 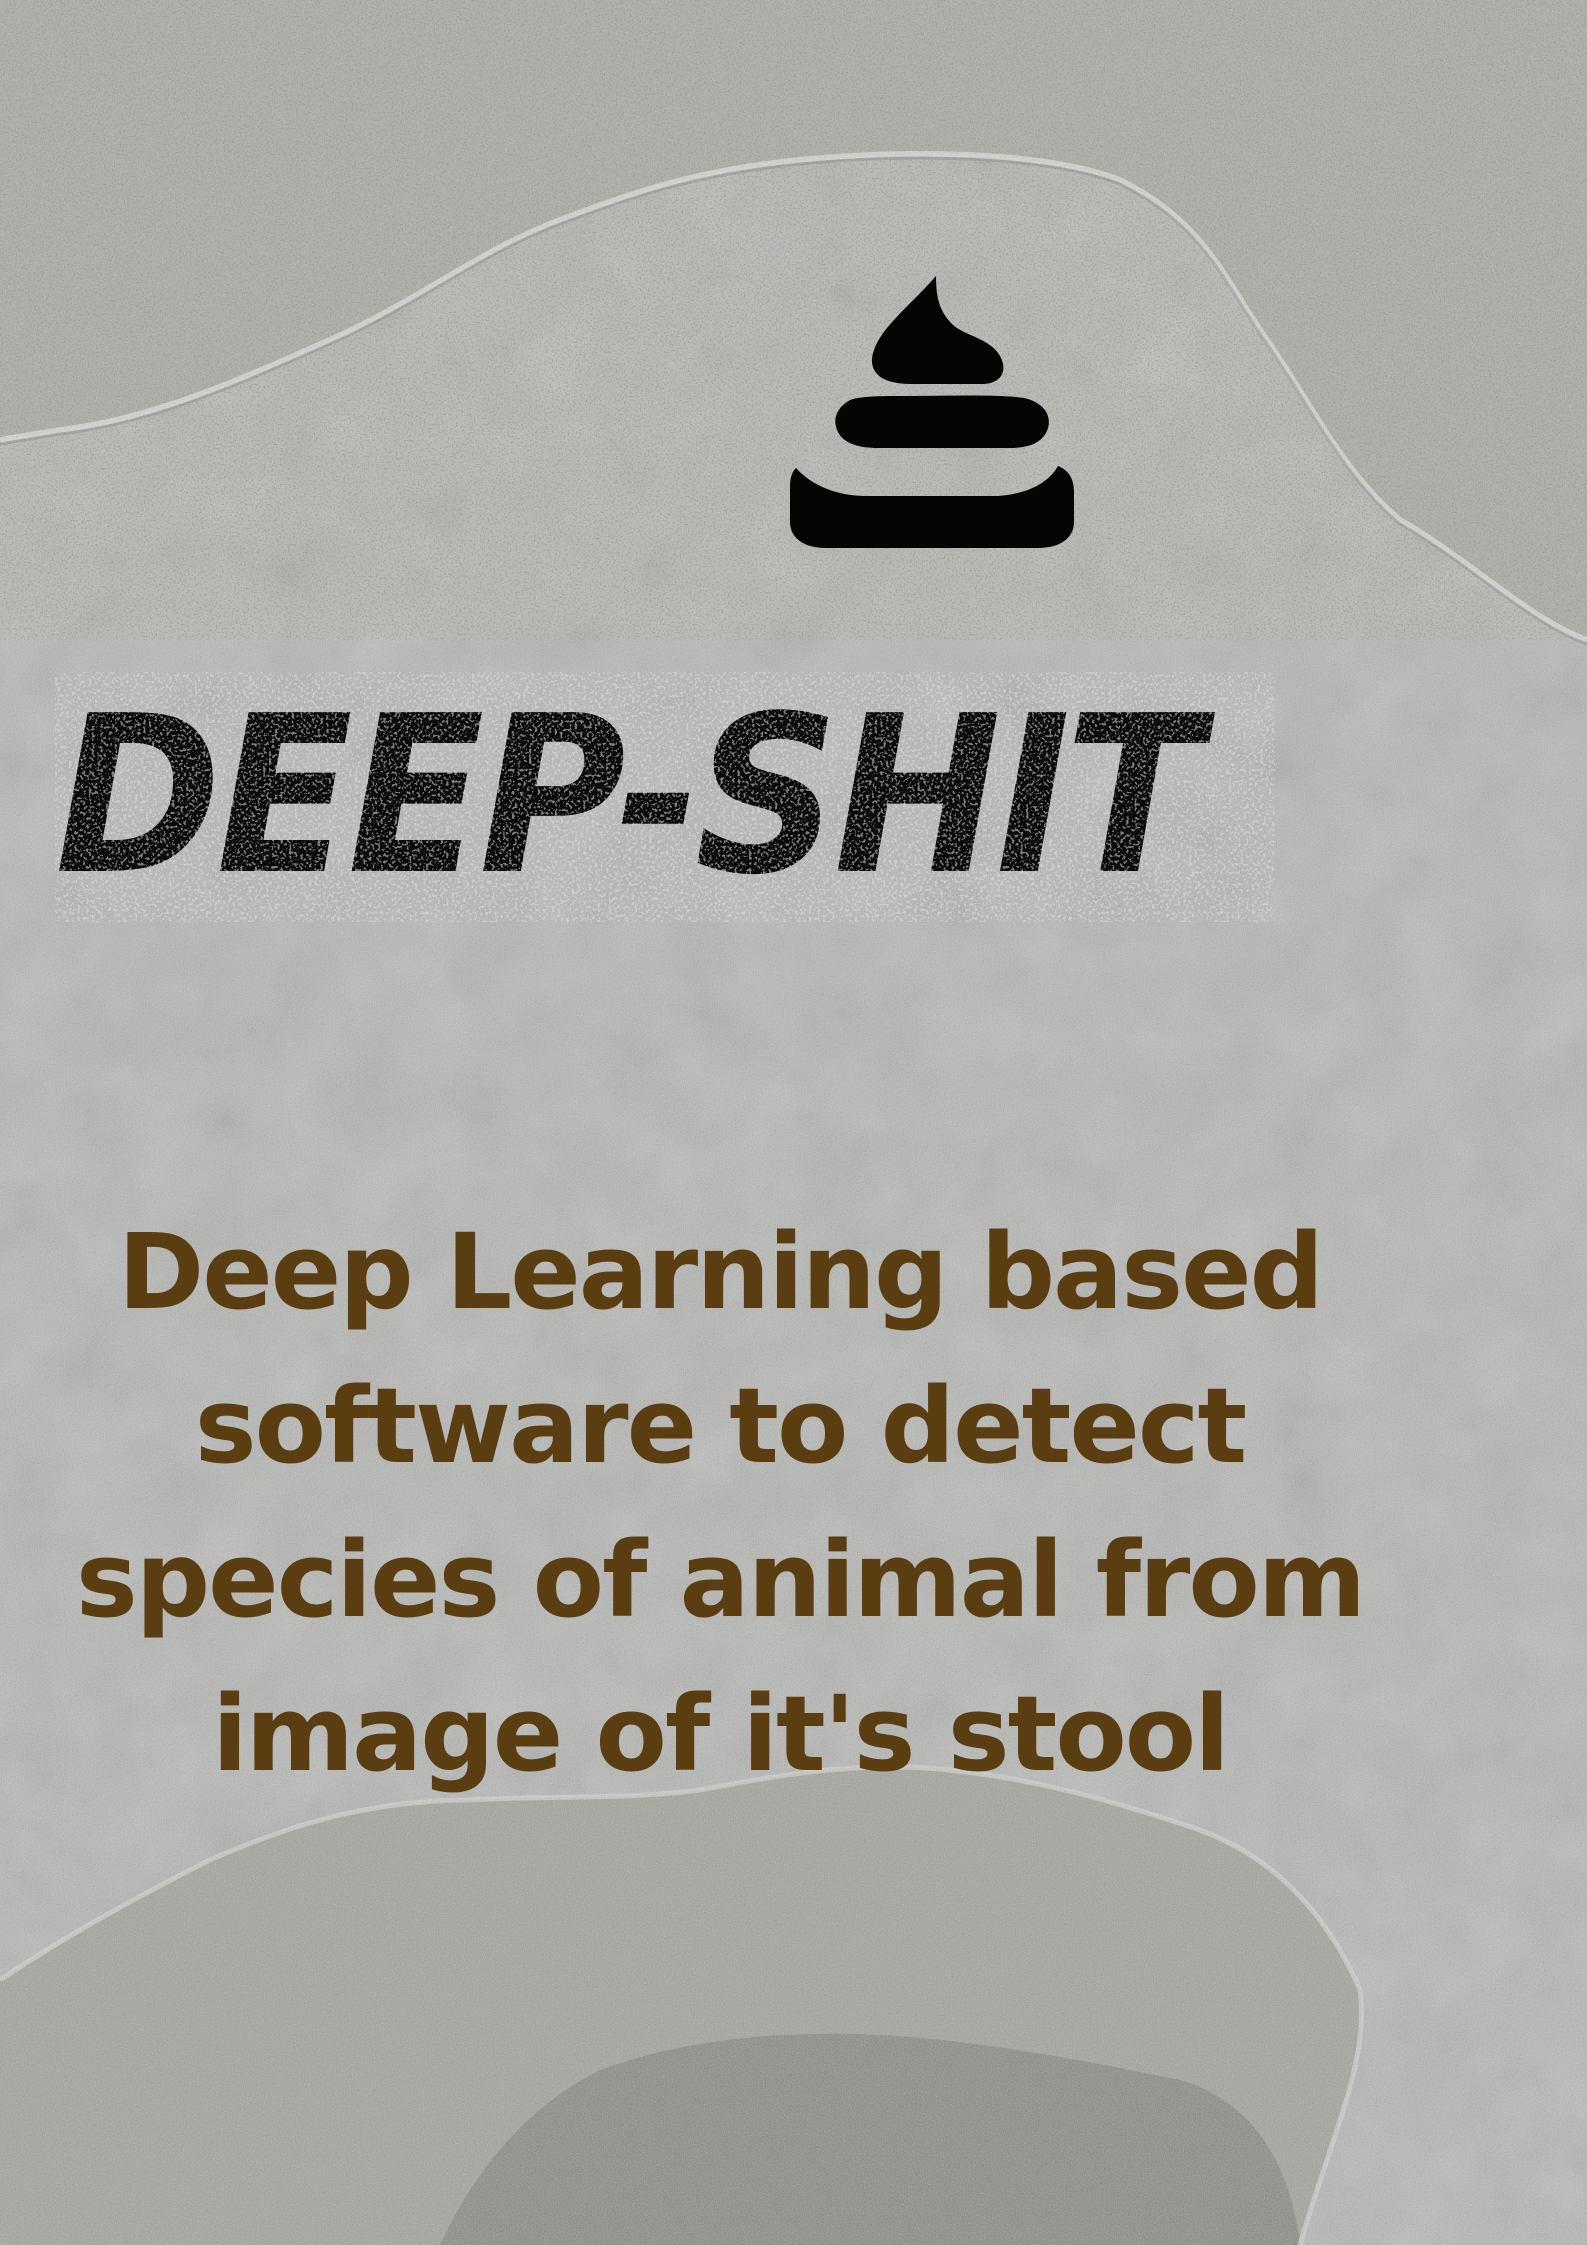 What do you see at coordinates (721, 1426) in the screenshot?
I see `tagline-line: software to detect` at bounding box center [721, 1426].